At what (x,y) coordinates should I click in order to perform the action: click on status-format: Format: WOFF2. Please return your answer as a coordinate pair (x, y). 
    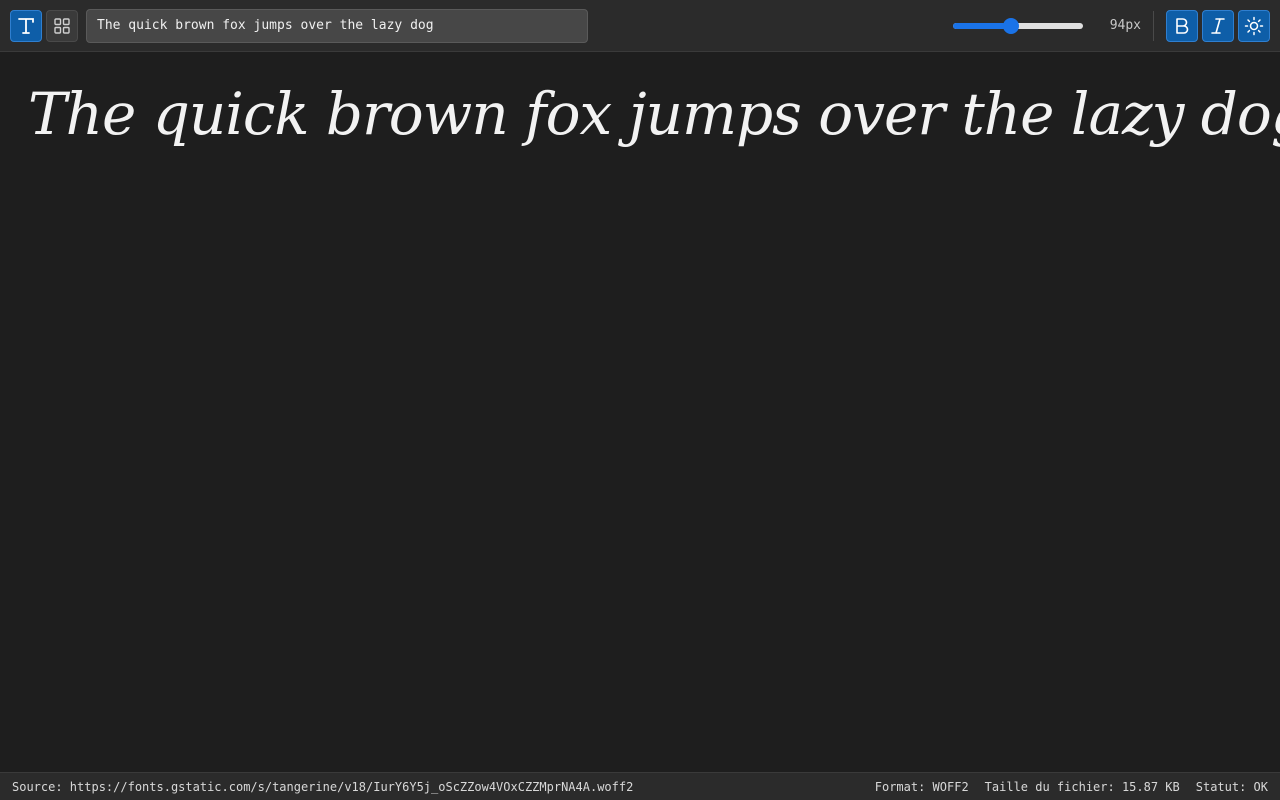
    Looking at the image, I should click on (921, 786).